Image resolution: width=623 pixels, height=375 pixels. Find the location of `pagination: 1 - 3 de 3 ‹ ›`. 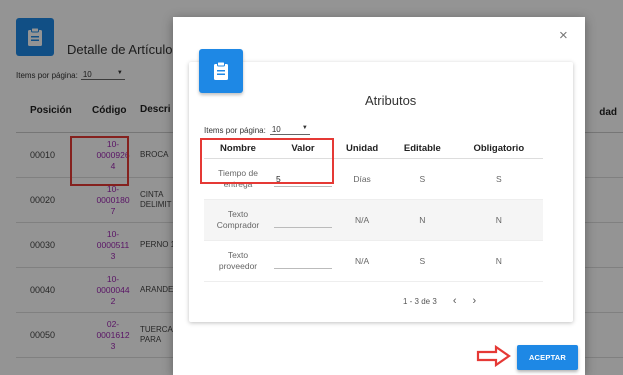

pagination: 1 - 3 de 3 ‹ › is located at coordinates (439, 301).